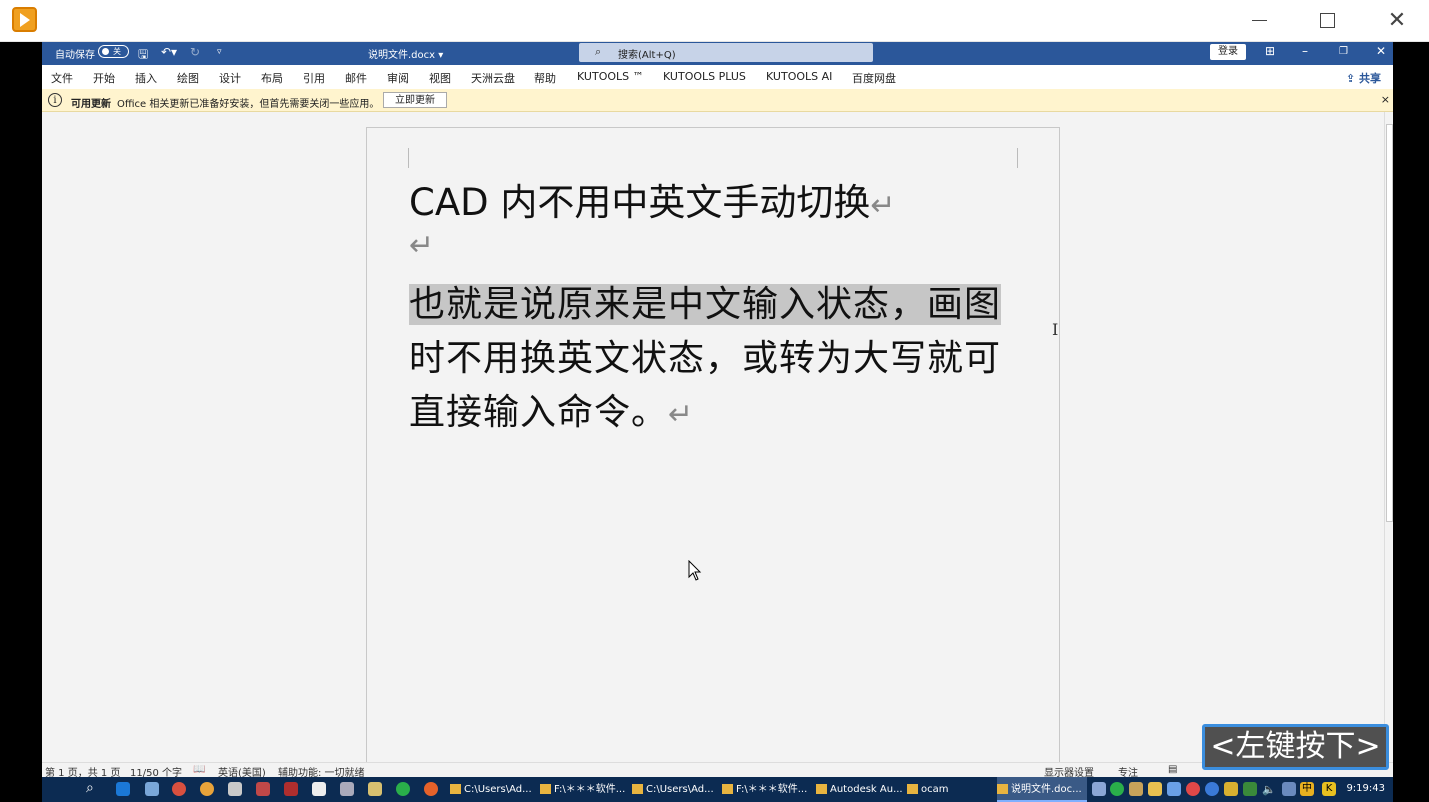 The height and width of the screenshot is (802, 1429). Describe the element at coordinates (188, 78) in the screenshot. I see `ribbon-tab: 绘图` at that location.